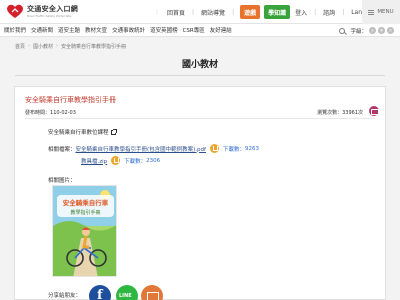 Image resolution: width=400 pixels, height=300 pixels. I want to click on download-count: 9263, so click(252, 148).